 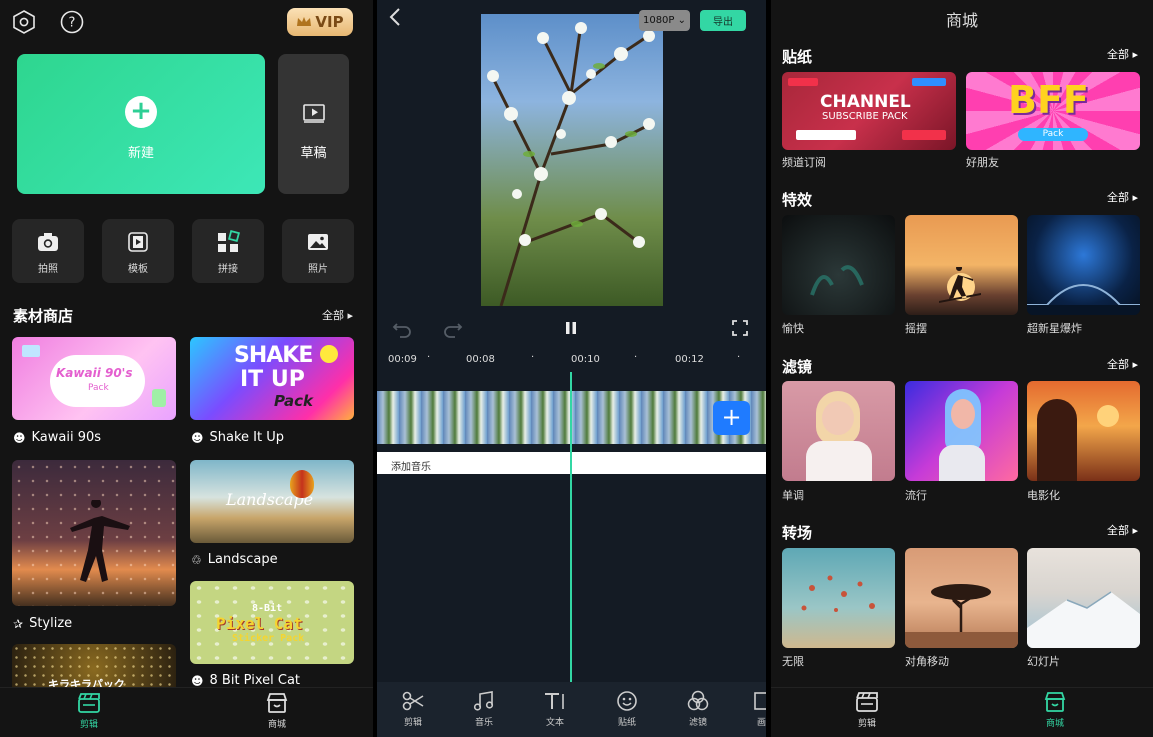 What do you see at coordinates (723, 20) in the screenshot?
I see `export-button: 导出` at bounding box center [723, 20].